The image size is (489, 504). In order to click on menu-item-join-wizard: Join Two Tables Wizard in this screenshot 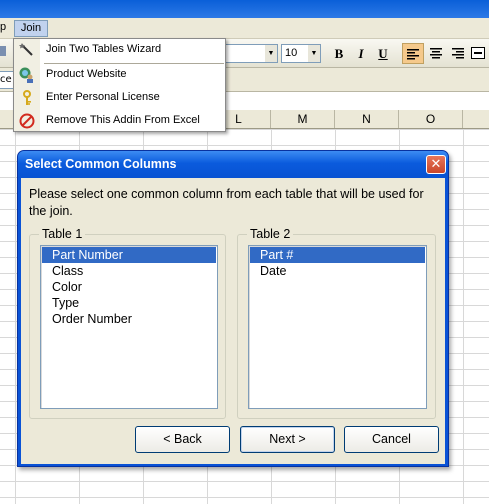, I will do `click(119, 50)`.